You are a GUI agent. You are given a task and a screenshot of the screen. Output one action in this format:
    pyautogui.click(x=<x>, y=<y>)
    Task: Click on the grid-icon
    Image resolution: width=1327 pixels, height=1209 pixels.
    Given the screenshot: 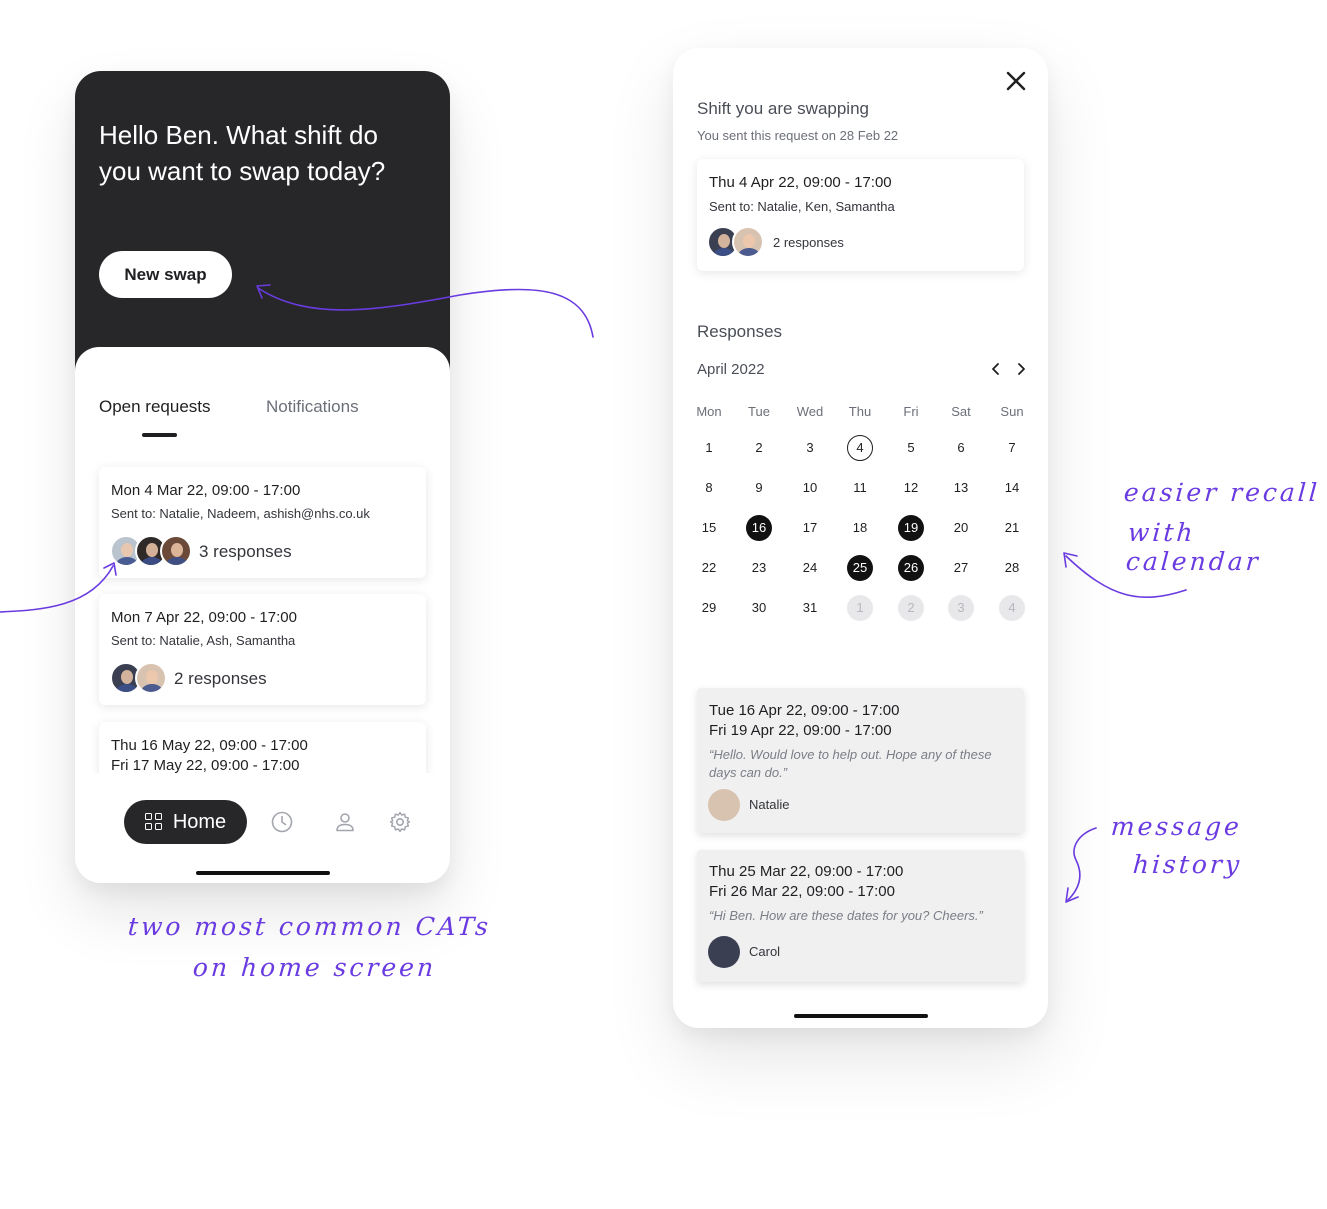 What is the action you would take?
    pyautogui.click(x=153, y=822)
    